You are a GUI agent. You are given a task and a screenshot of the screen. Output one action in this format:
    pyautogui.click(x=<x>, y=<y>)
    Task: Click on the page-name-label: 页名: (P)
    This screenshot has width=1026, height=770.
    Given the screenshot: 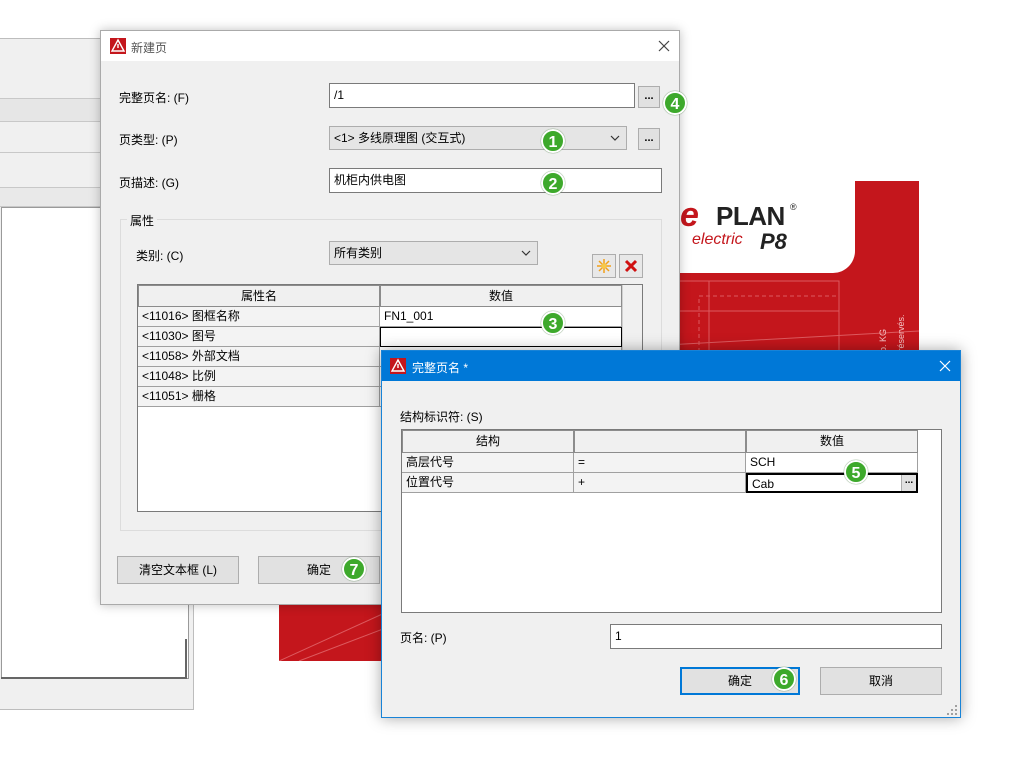 What is the action you would take?
    pyautogui.click(x=423, y=638)
    